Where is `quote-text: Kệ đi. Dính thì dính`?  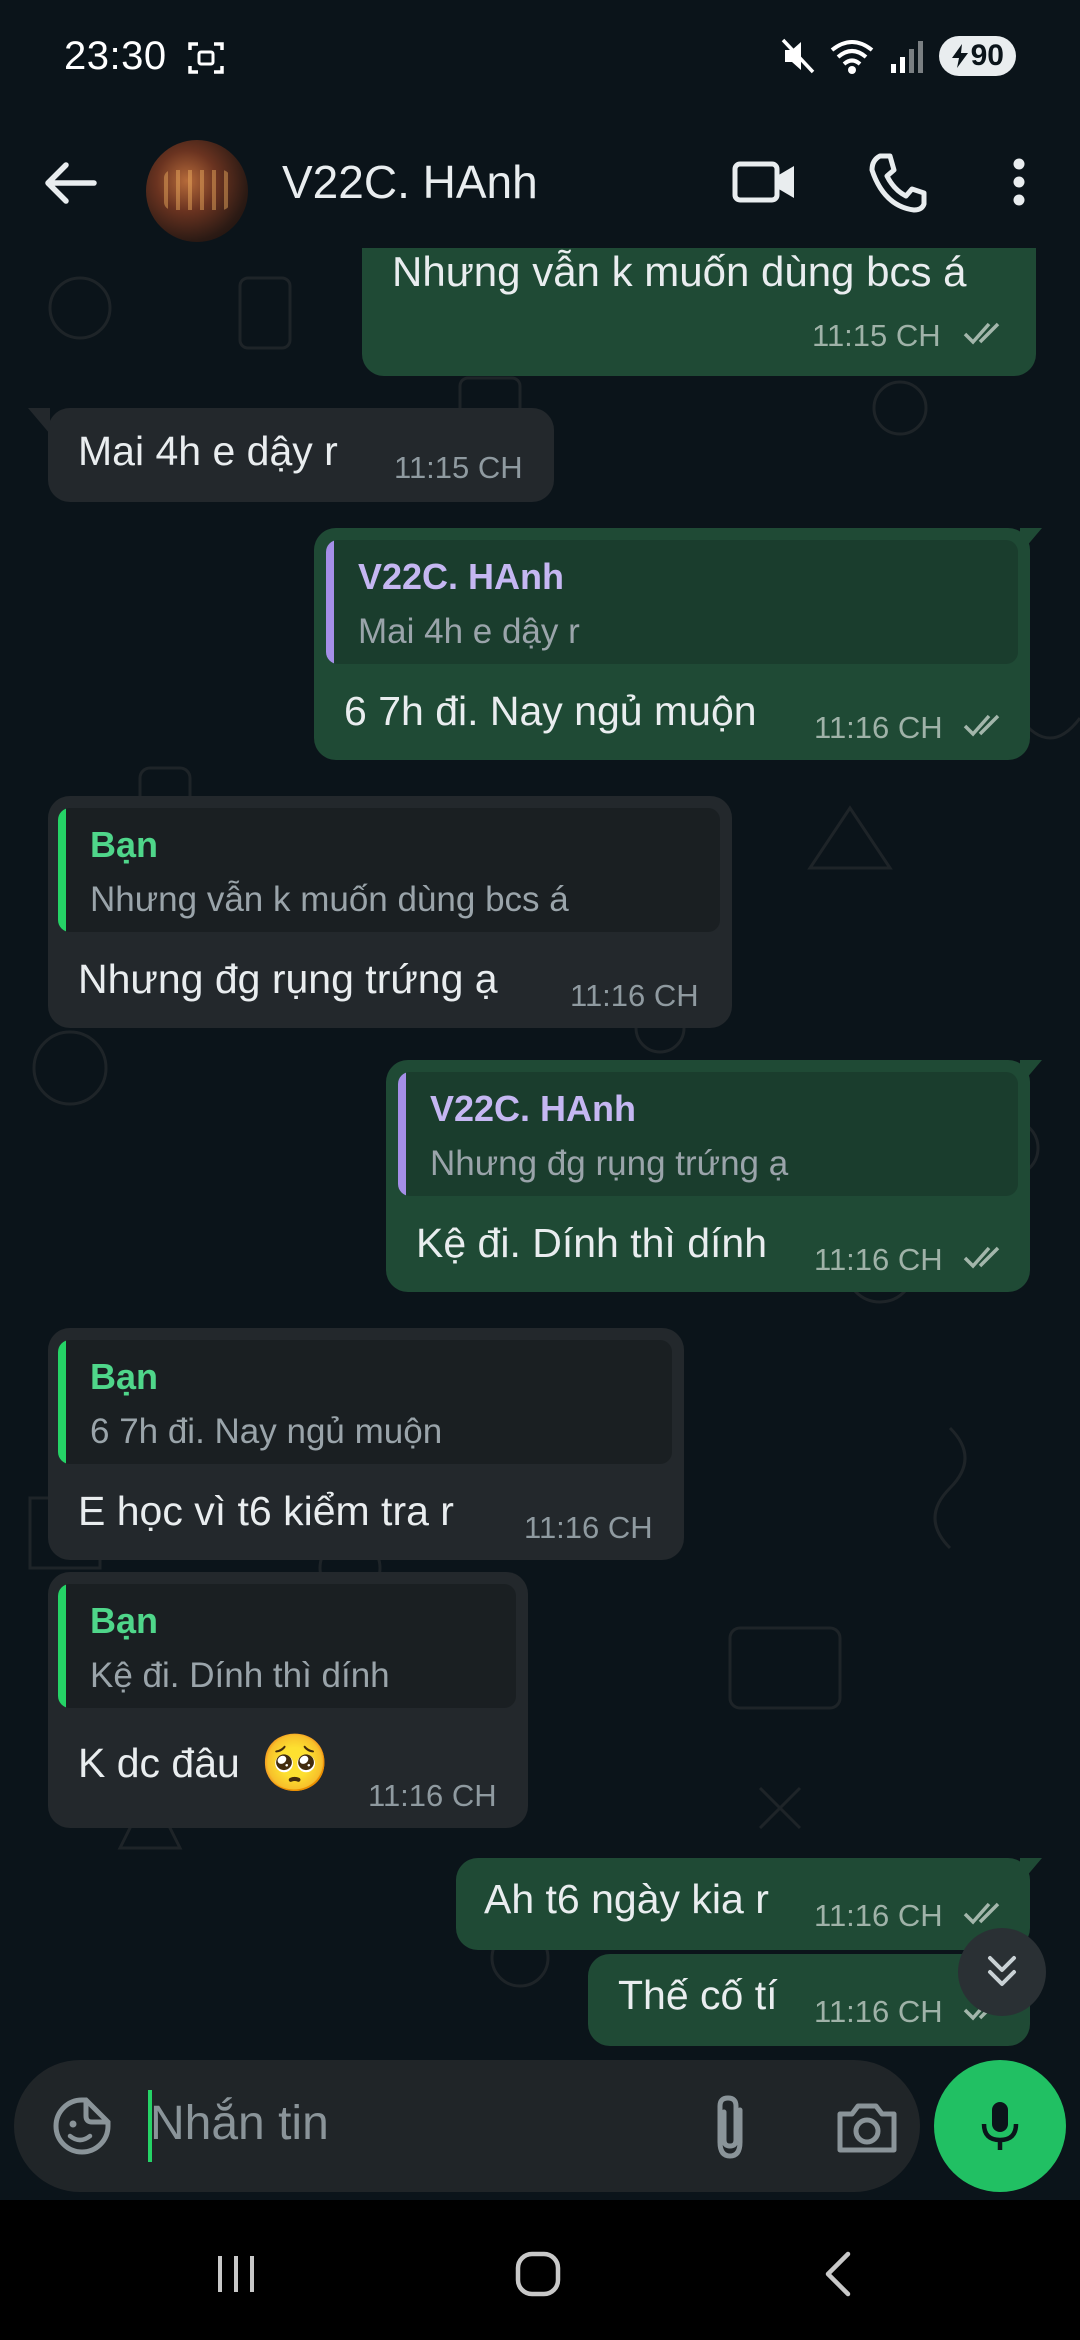 quote-text: Kệ đi. Dính thì dính is located at coordinates (240, 1675).